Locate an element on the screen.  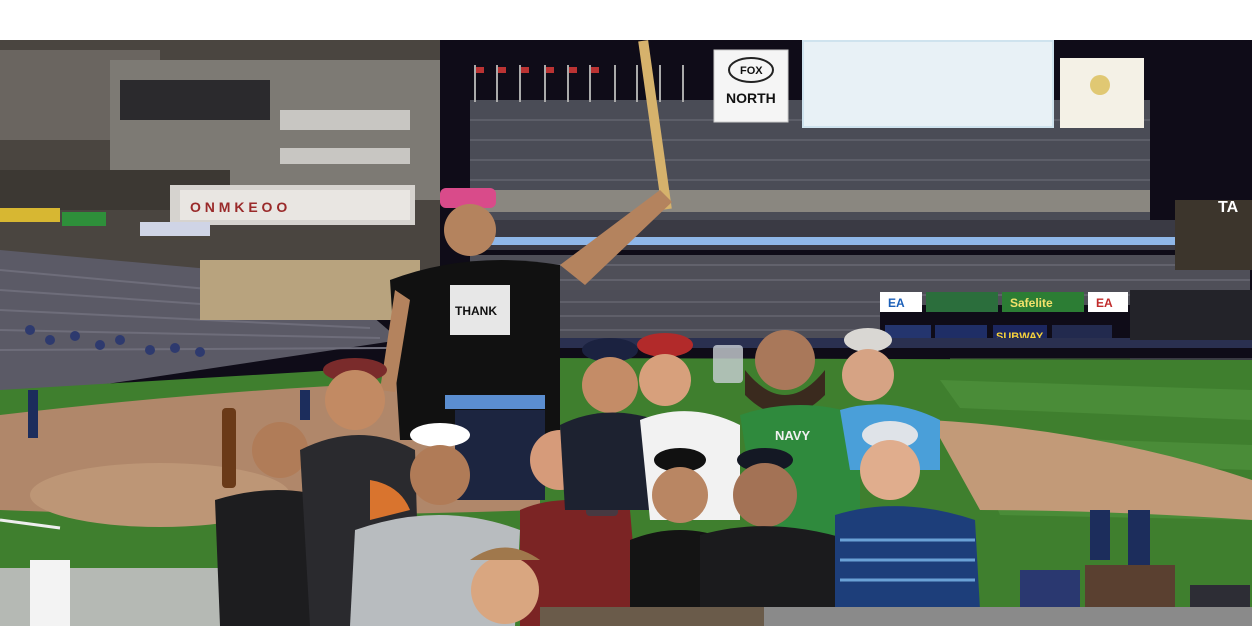
fox-sports-north-sign: FOX NORTH is located at coordinates (751, 86).